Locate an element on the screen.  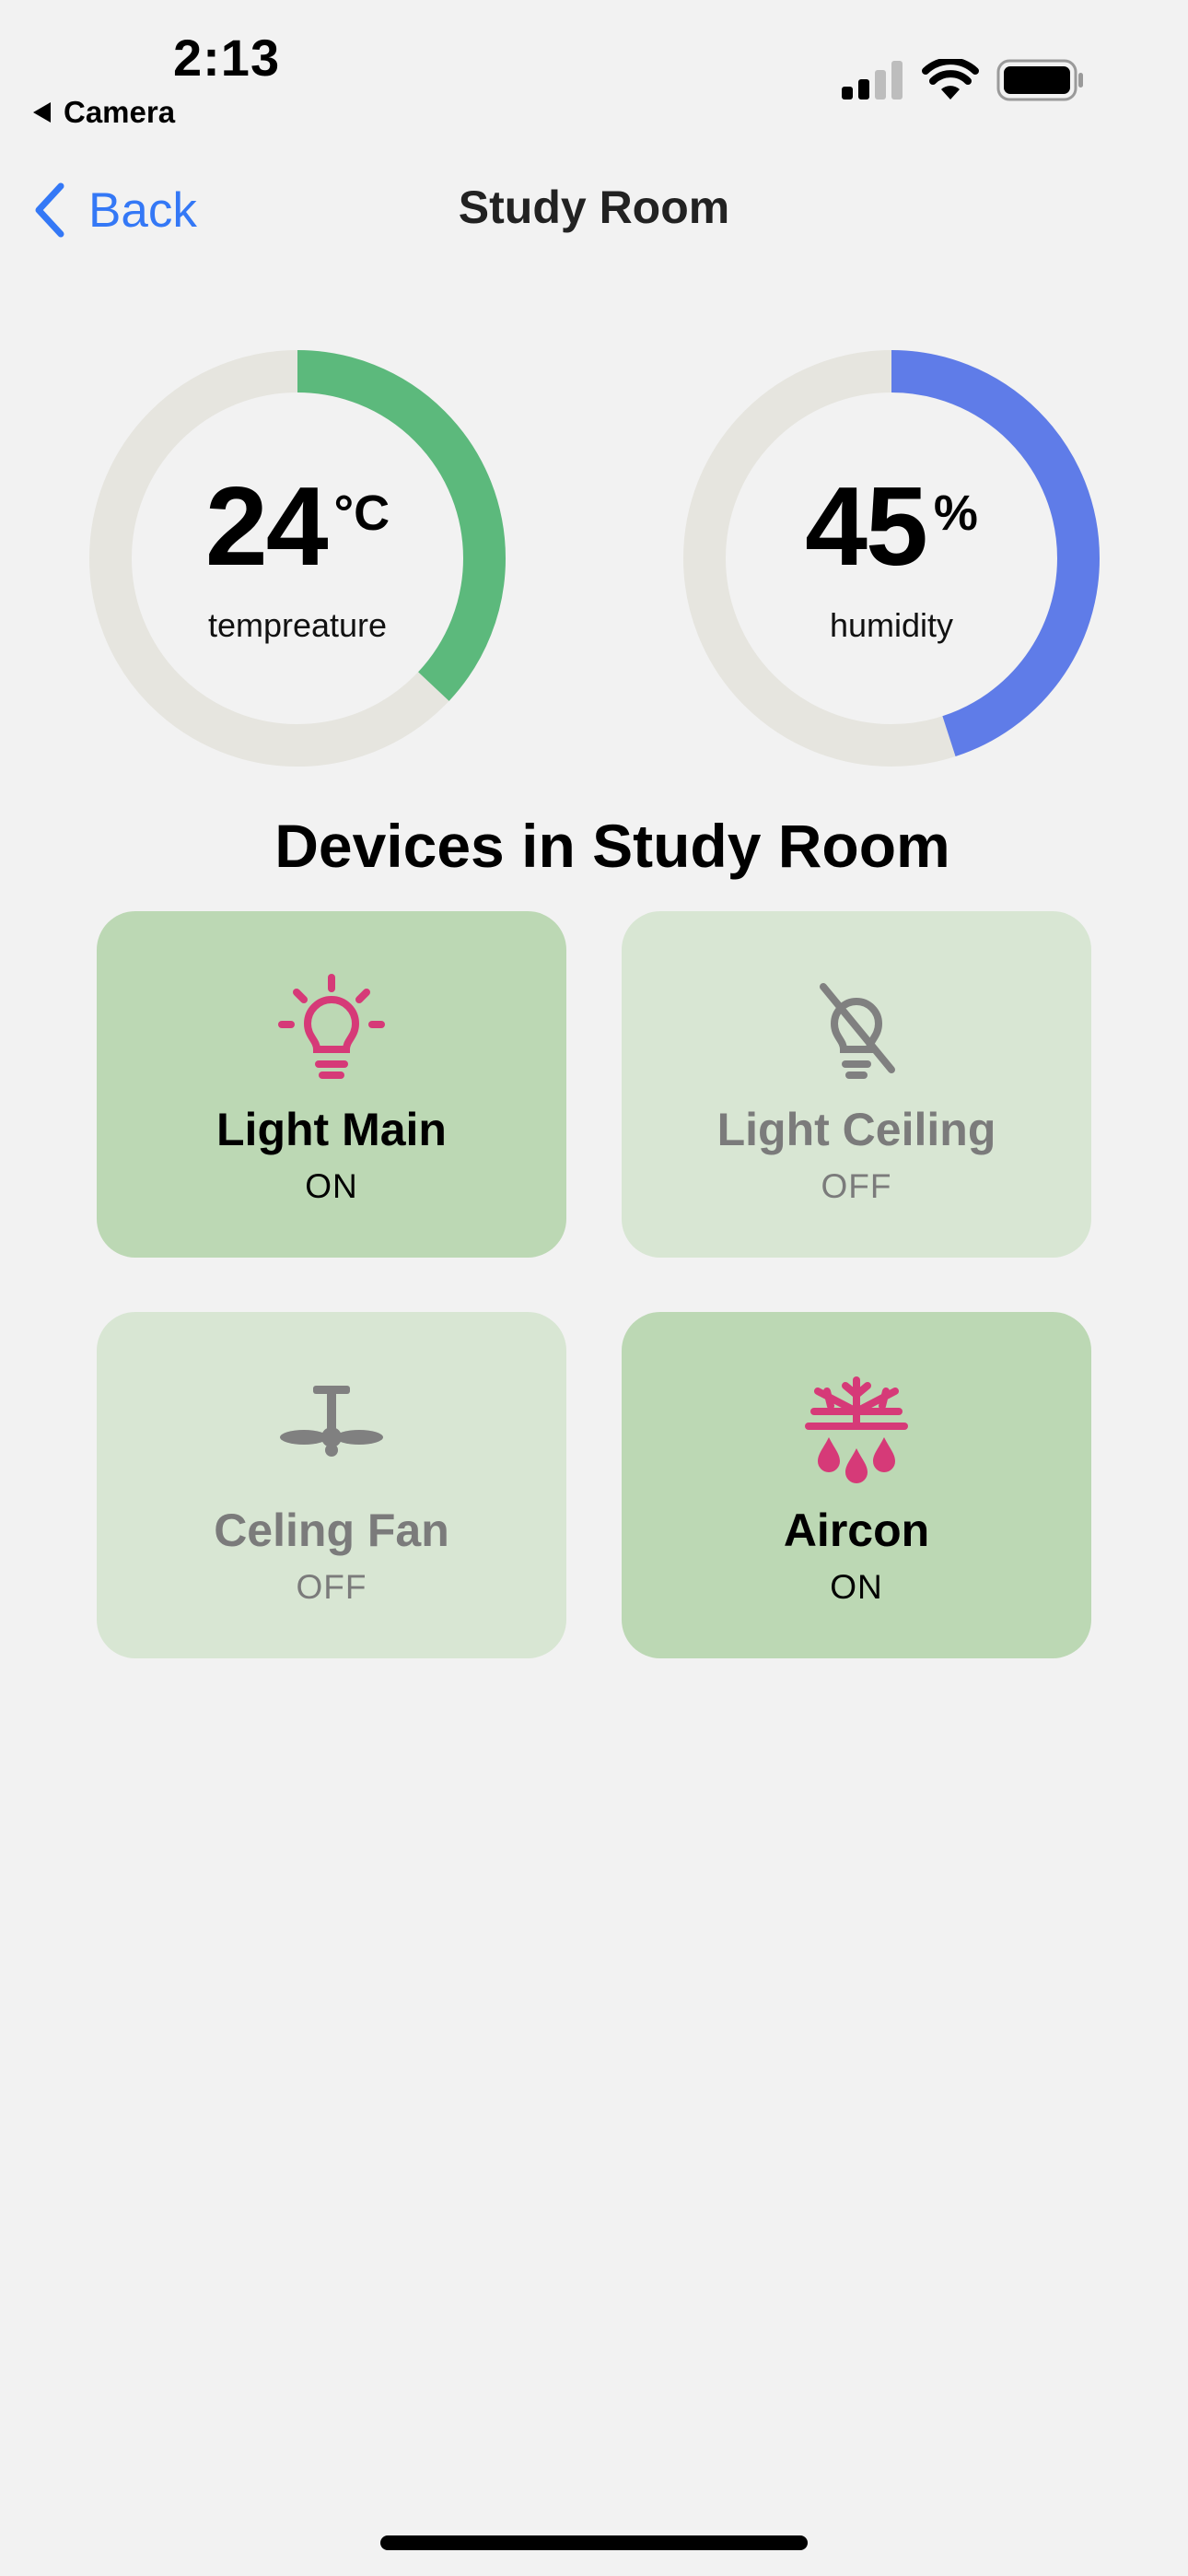
home-indicator is located at coordinates (594, 2542).